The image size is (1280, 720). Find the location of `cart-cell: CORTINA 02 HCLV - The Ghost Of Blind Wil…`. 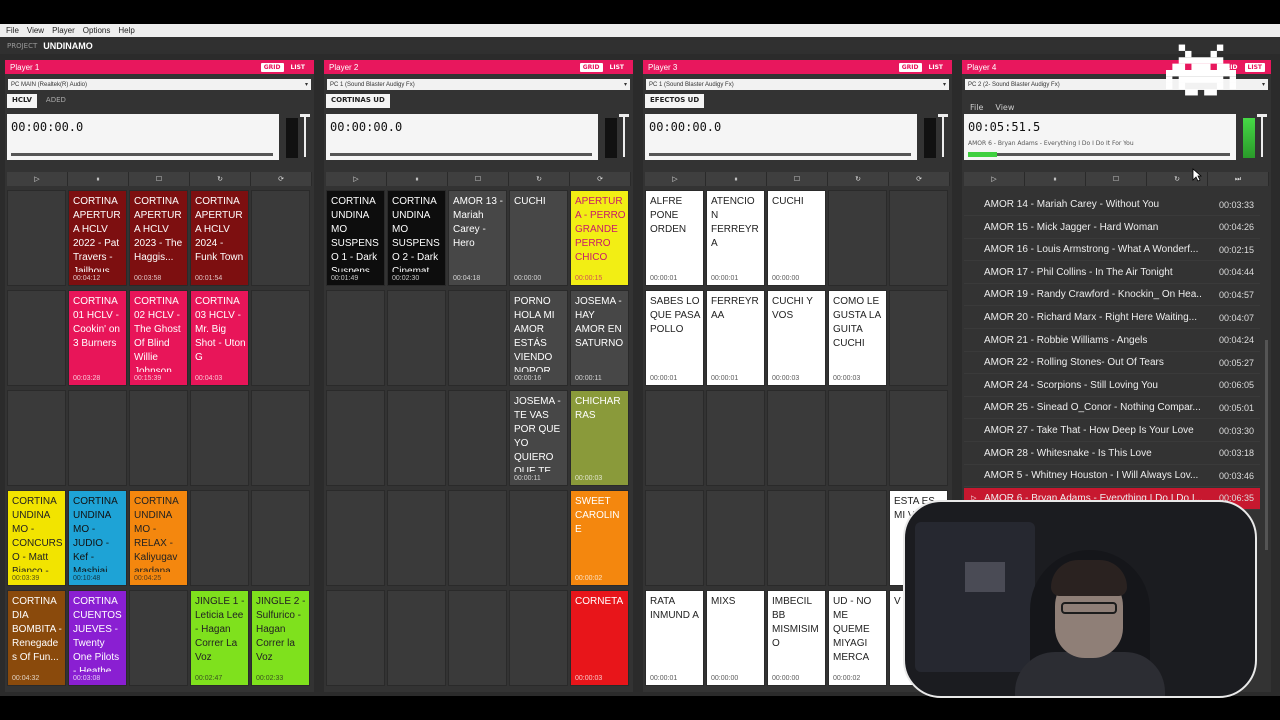

cart-cell: CORTINA 02 HCLV - The Ghost Of Blind Wil… is located at coordinates (158, 338).